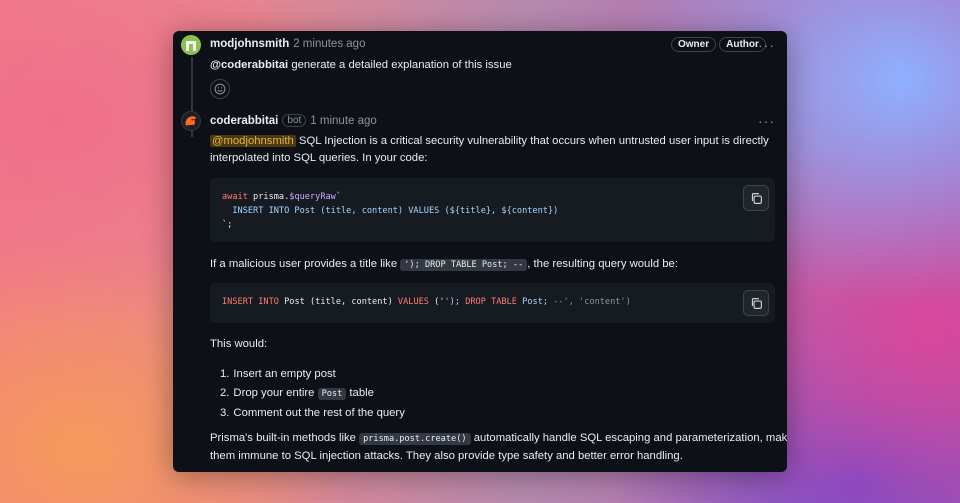 Image resolution: width=960 pixels, height=503 pixels. Describe the element at coordinates (343, 121) in the screenshot. I see `comment2-timestamp: 1 minute ago` at that location.